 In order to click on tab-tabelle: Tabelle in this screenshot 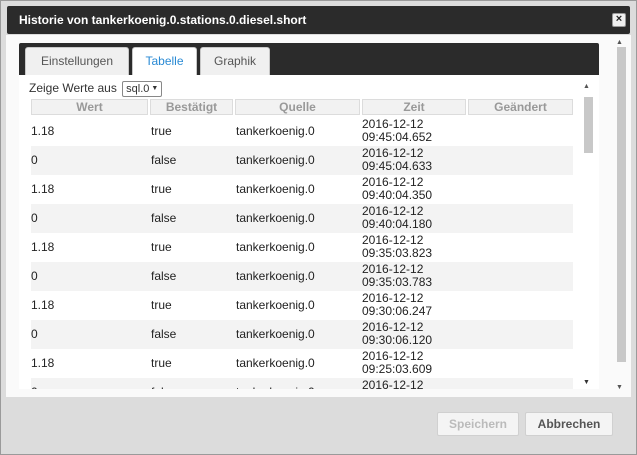, I will do `click(164, 61)`.